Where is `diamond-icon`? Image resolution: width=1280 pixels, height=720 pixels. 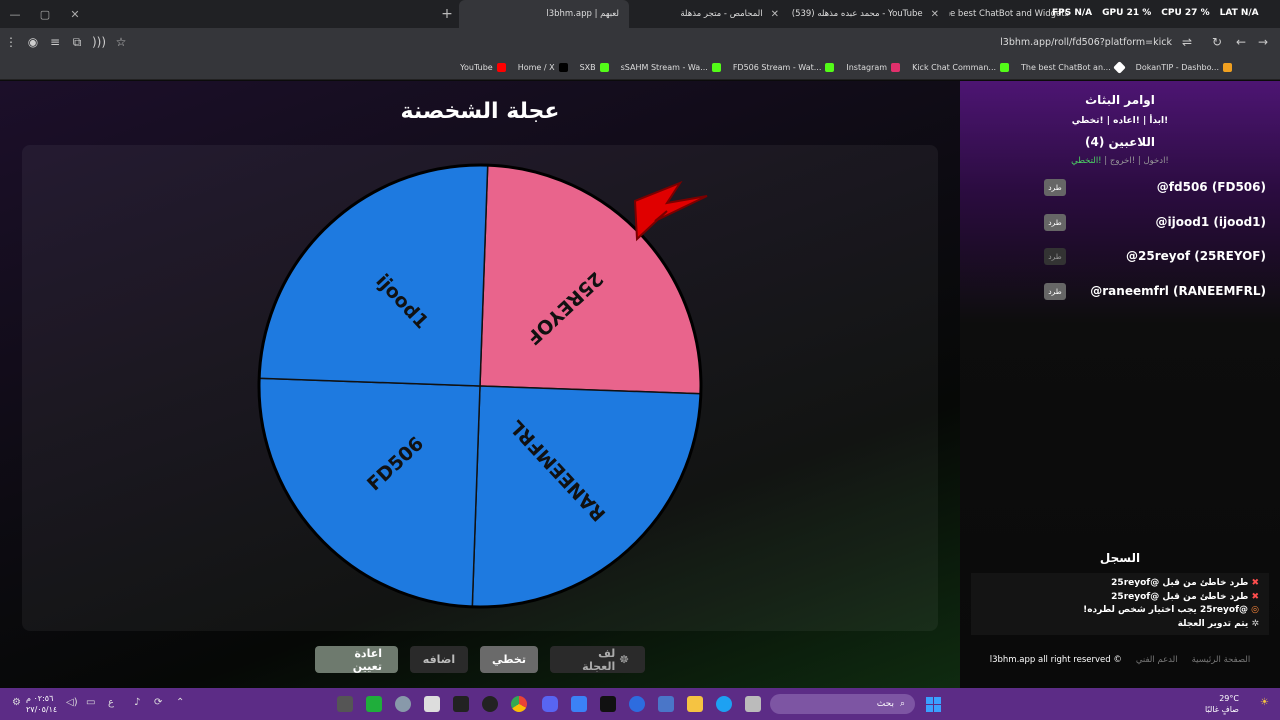 diamond-icon is located at coordinates (1119, 67).